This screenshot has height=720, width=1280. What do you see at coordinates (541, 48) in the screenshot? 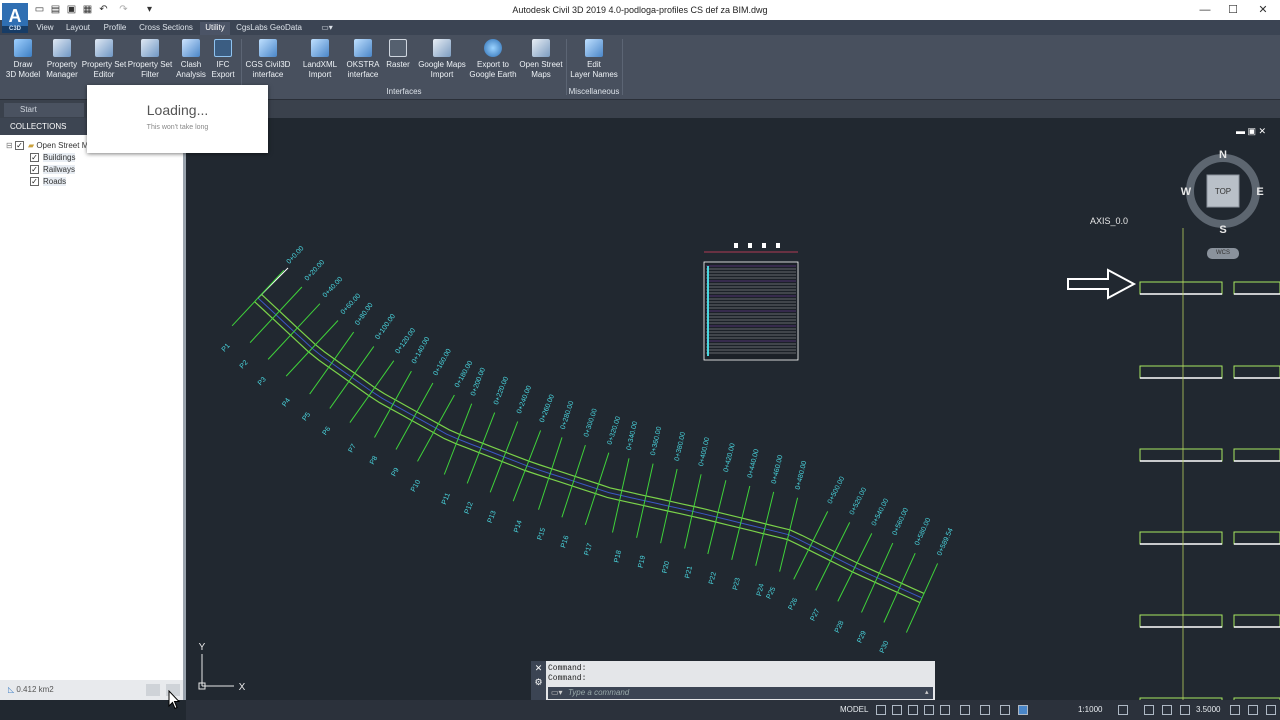
I see `map-icon` at bounding box center [541, 48].